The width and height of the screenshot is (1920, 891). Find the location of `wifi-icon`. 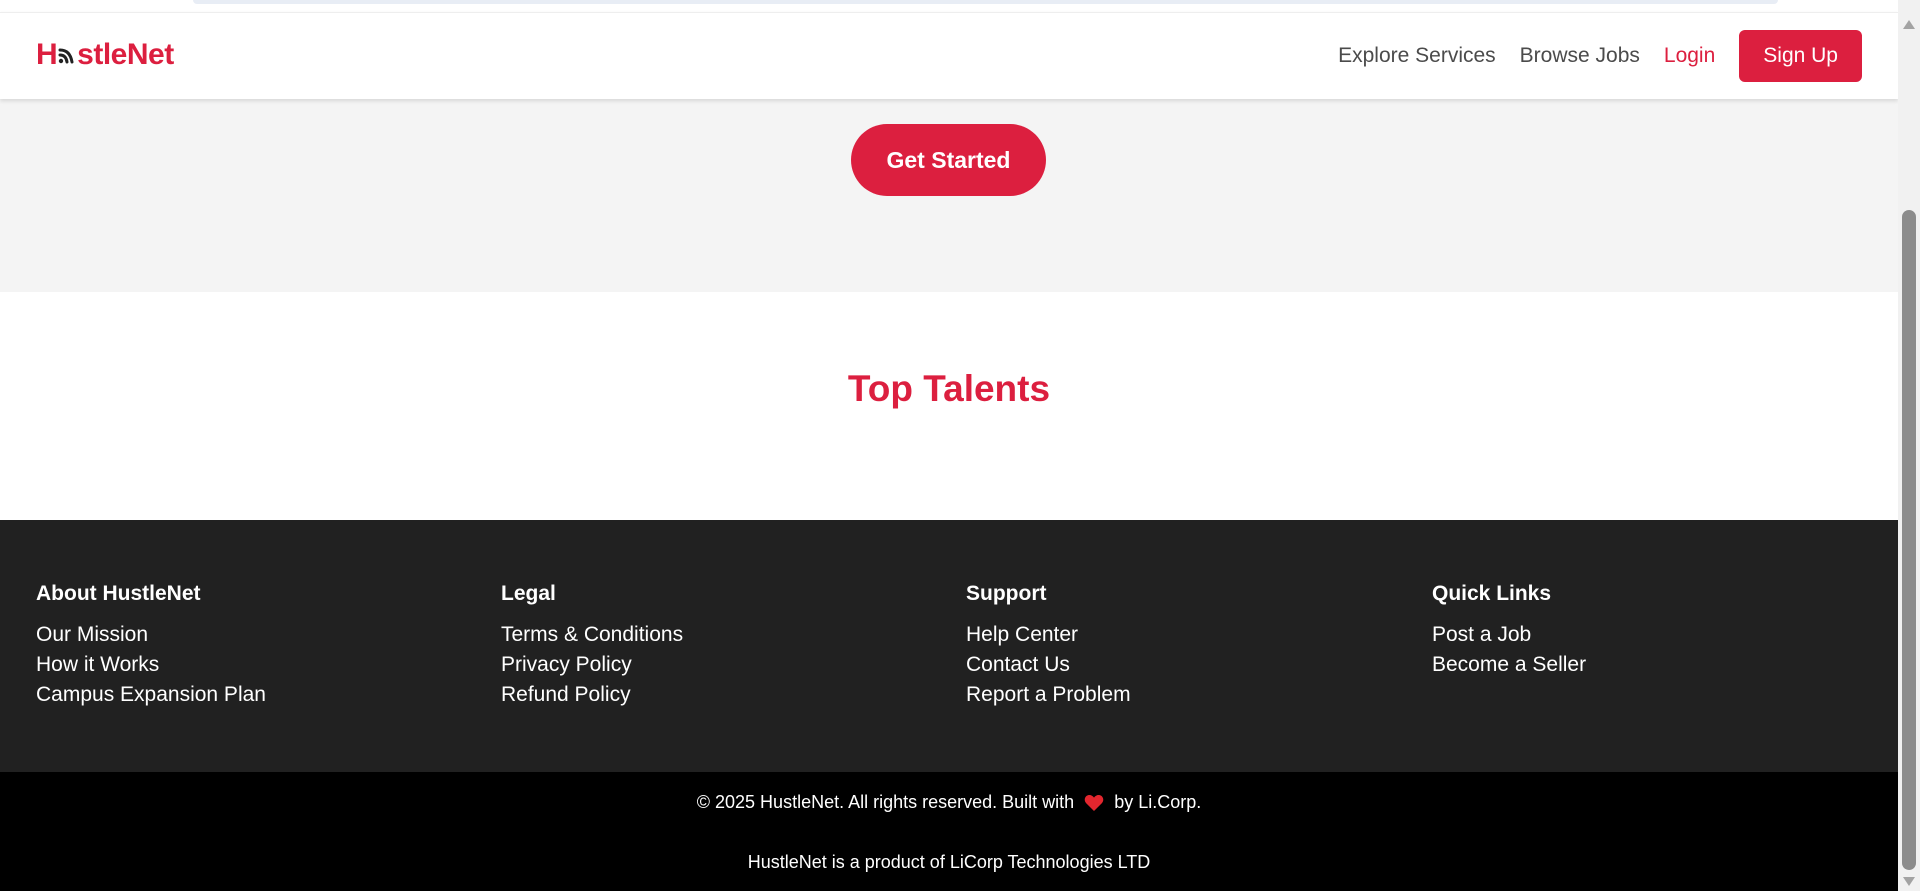

wifi-icon is located at coordinates (67, 55).